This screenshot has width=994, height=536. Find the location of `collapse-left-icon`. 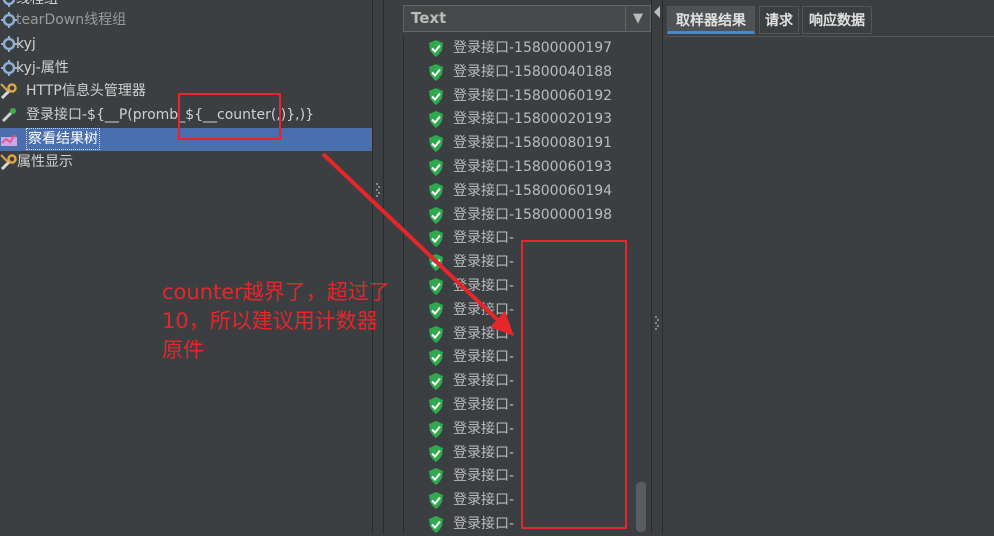

collapse-left-icon is located at coordinates (657, 12).